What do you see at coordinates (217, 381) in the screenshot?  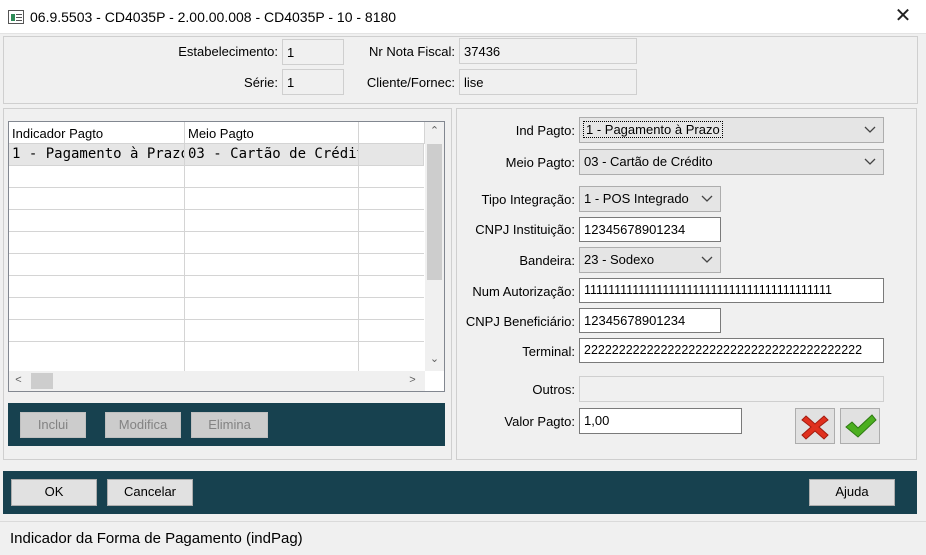 I see `horizontal-scrollbar: < >` at bounding box center [217, 381].